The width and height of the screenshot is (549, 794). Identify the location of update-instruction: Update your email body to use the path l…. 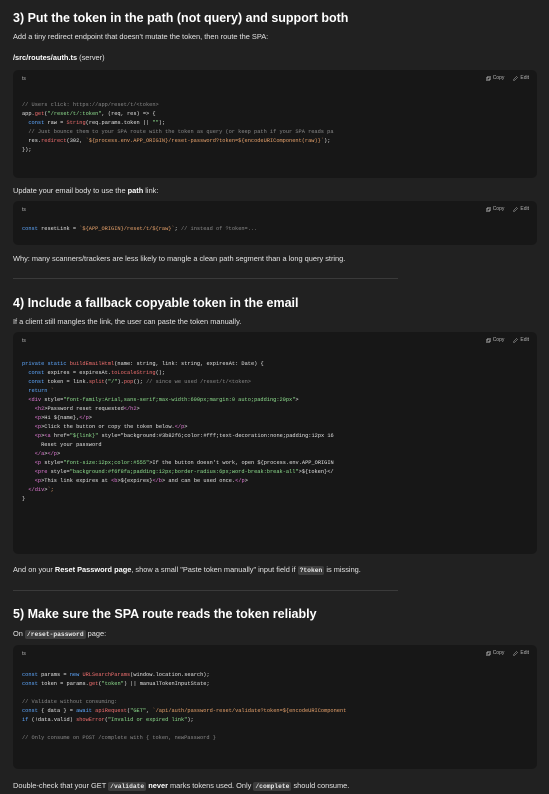
(85, 190).